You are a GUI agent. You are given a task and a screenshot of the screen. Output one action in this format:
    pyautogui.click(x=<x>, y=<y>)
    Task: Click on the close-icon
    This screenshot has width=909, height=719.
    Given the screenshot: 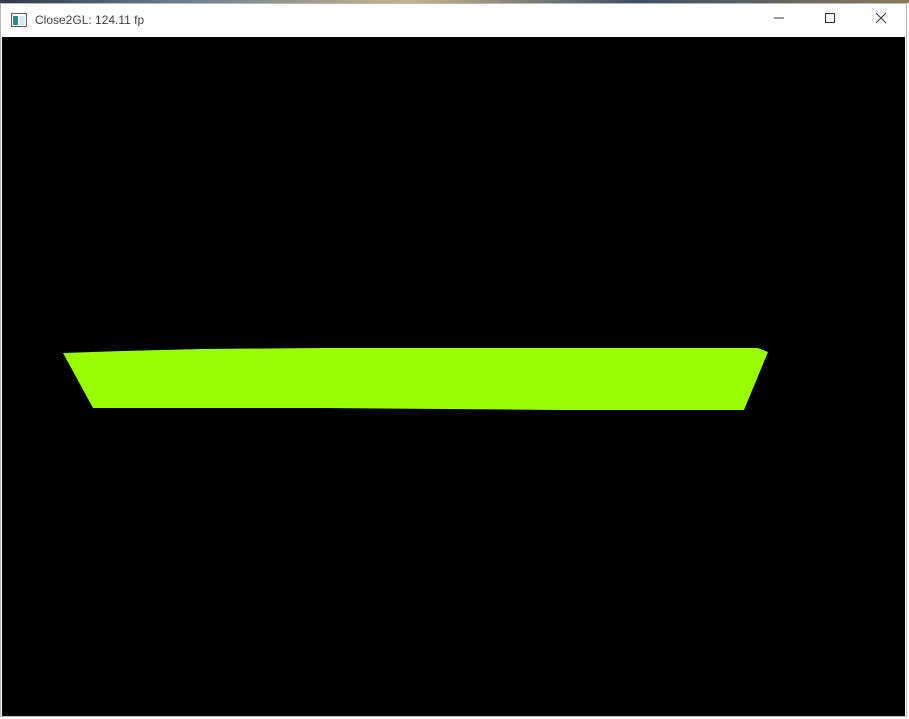 What is the action you would take?
    pyautogui.click(x=881, y=20)
    